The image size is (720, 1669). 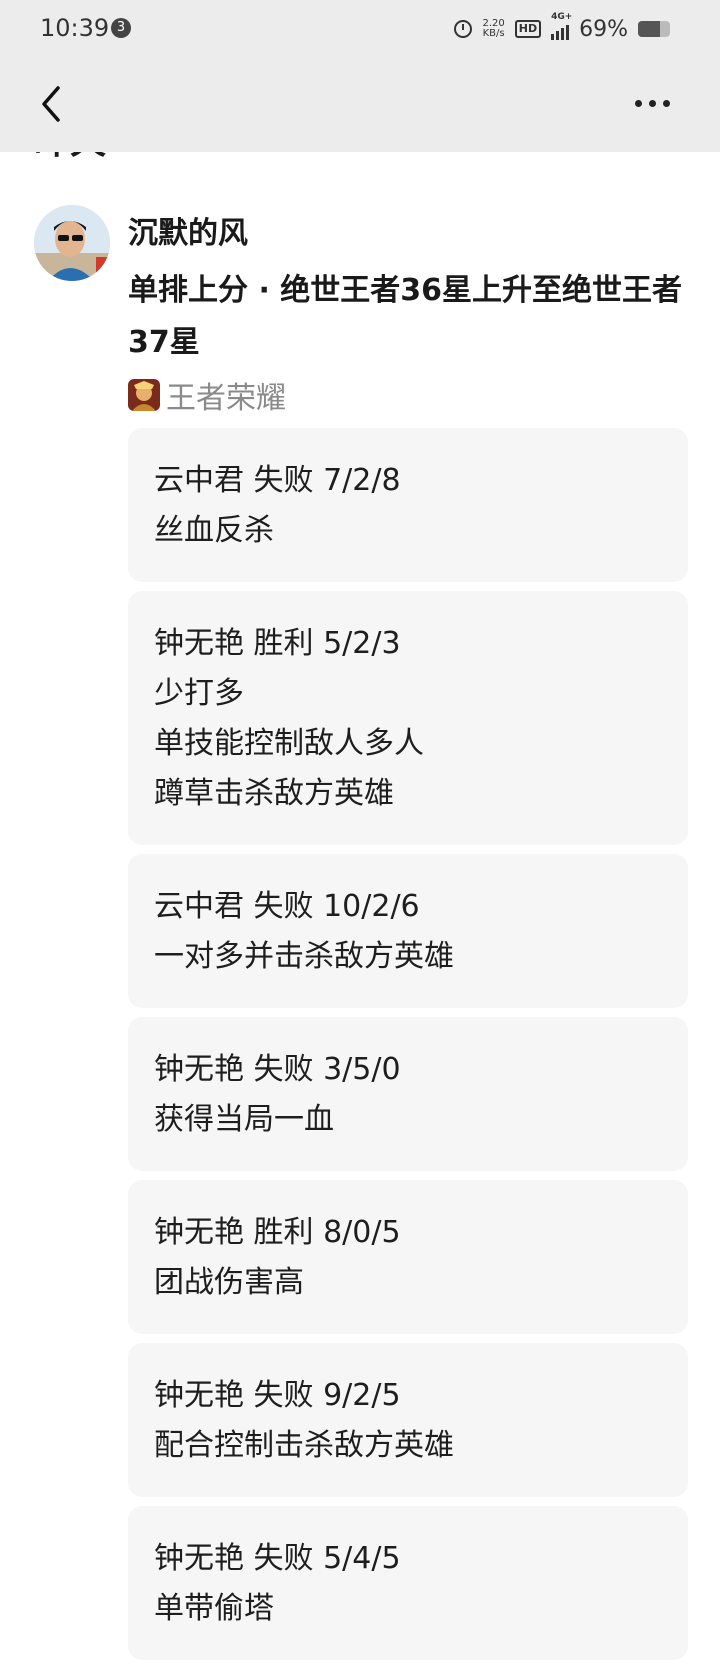 What do you see at coordinates (54, 104) in the screenshot?
I see `chevron-left-icon` at bounding box center [54, 104].